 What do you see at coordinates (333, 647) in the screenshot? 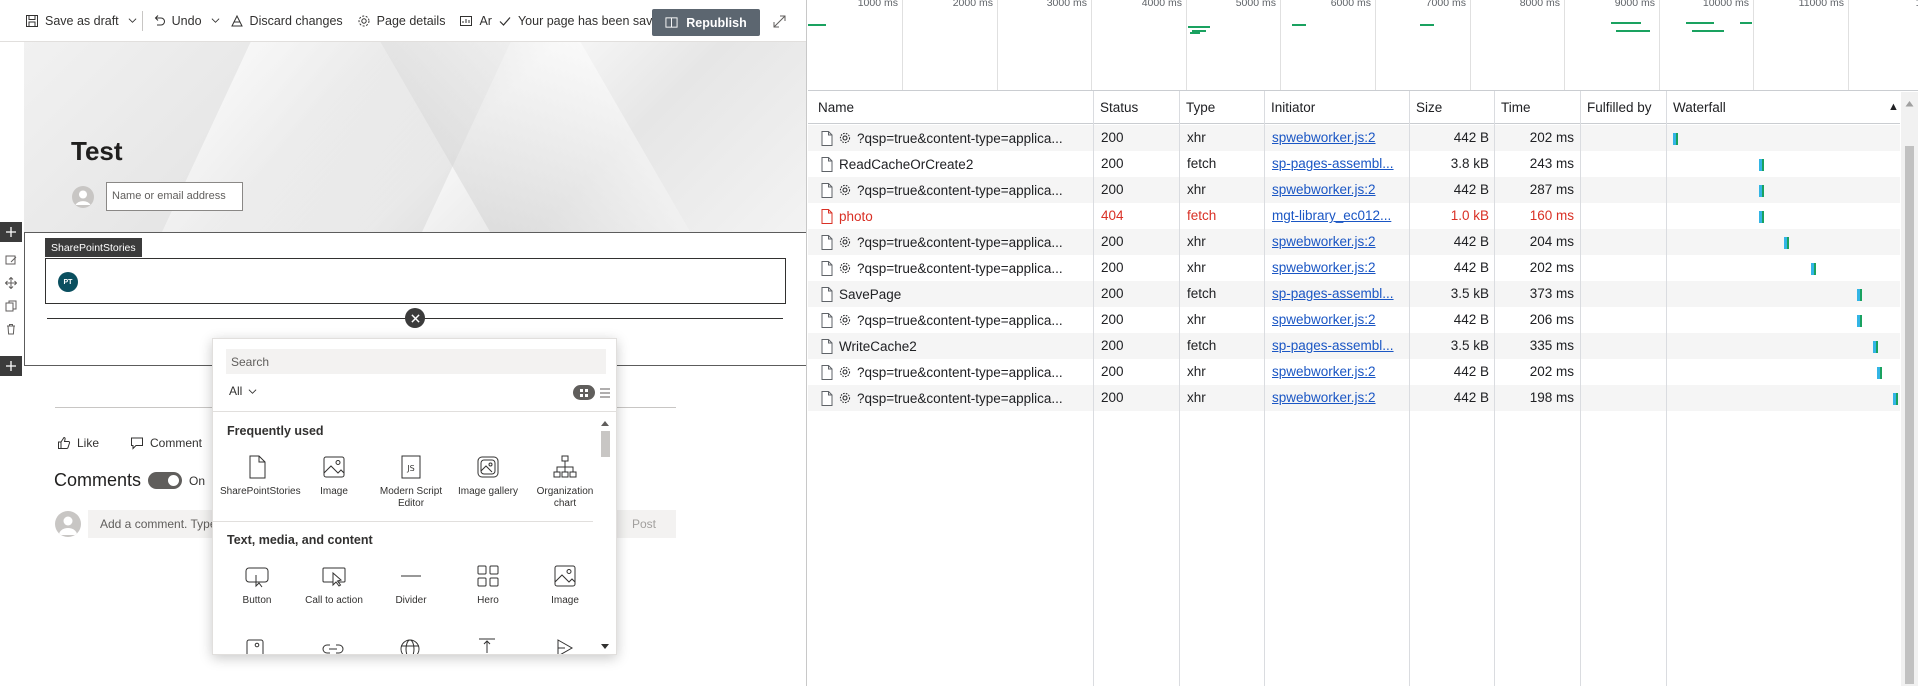
I see `link-icon` at bounding box center [333, 647].